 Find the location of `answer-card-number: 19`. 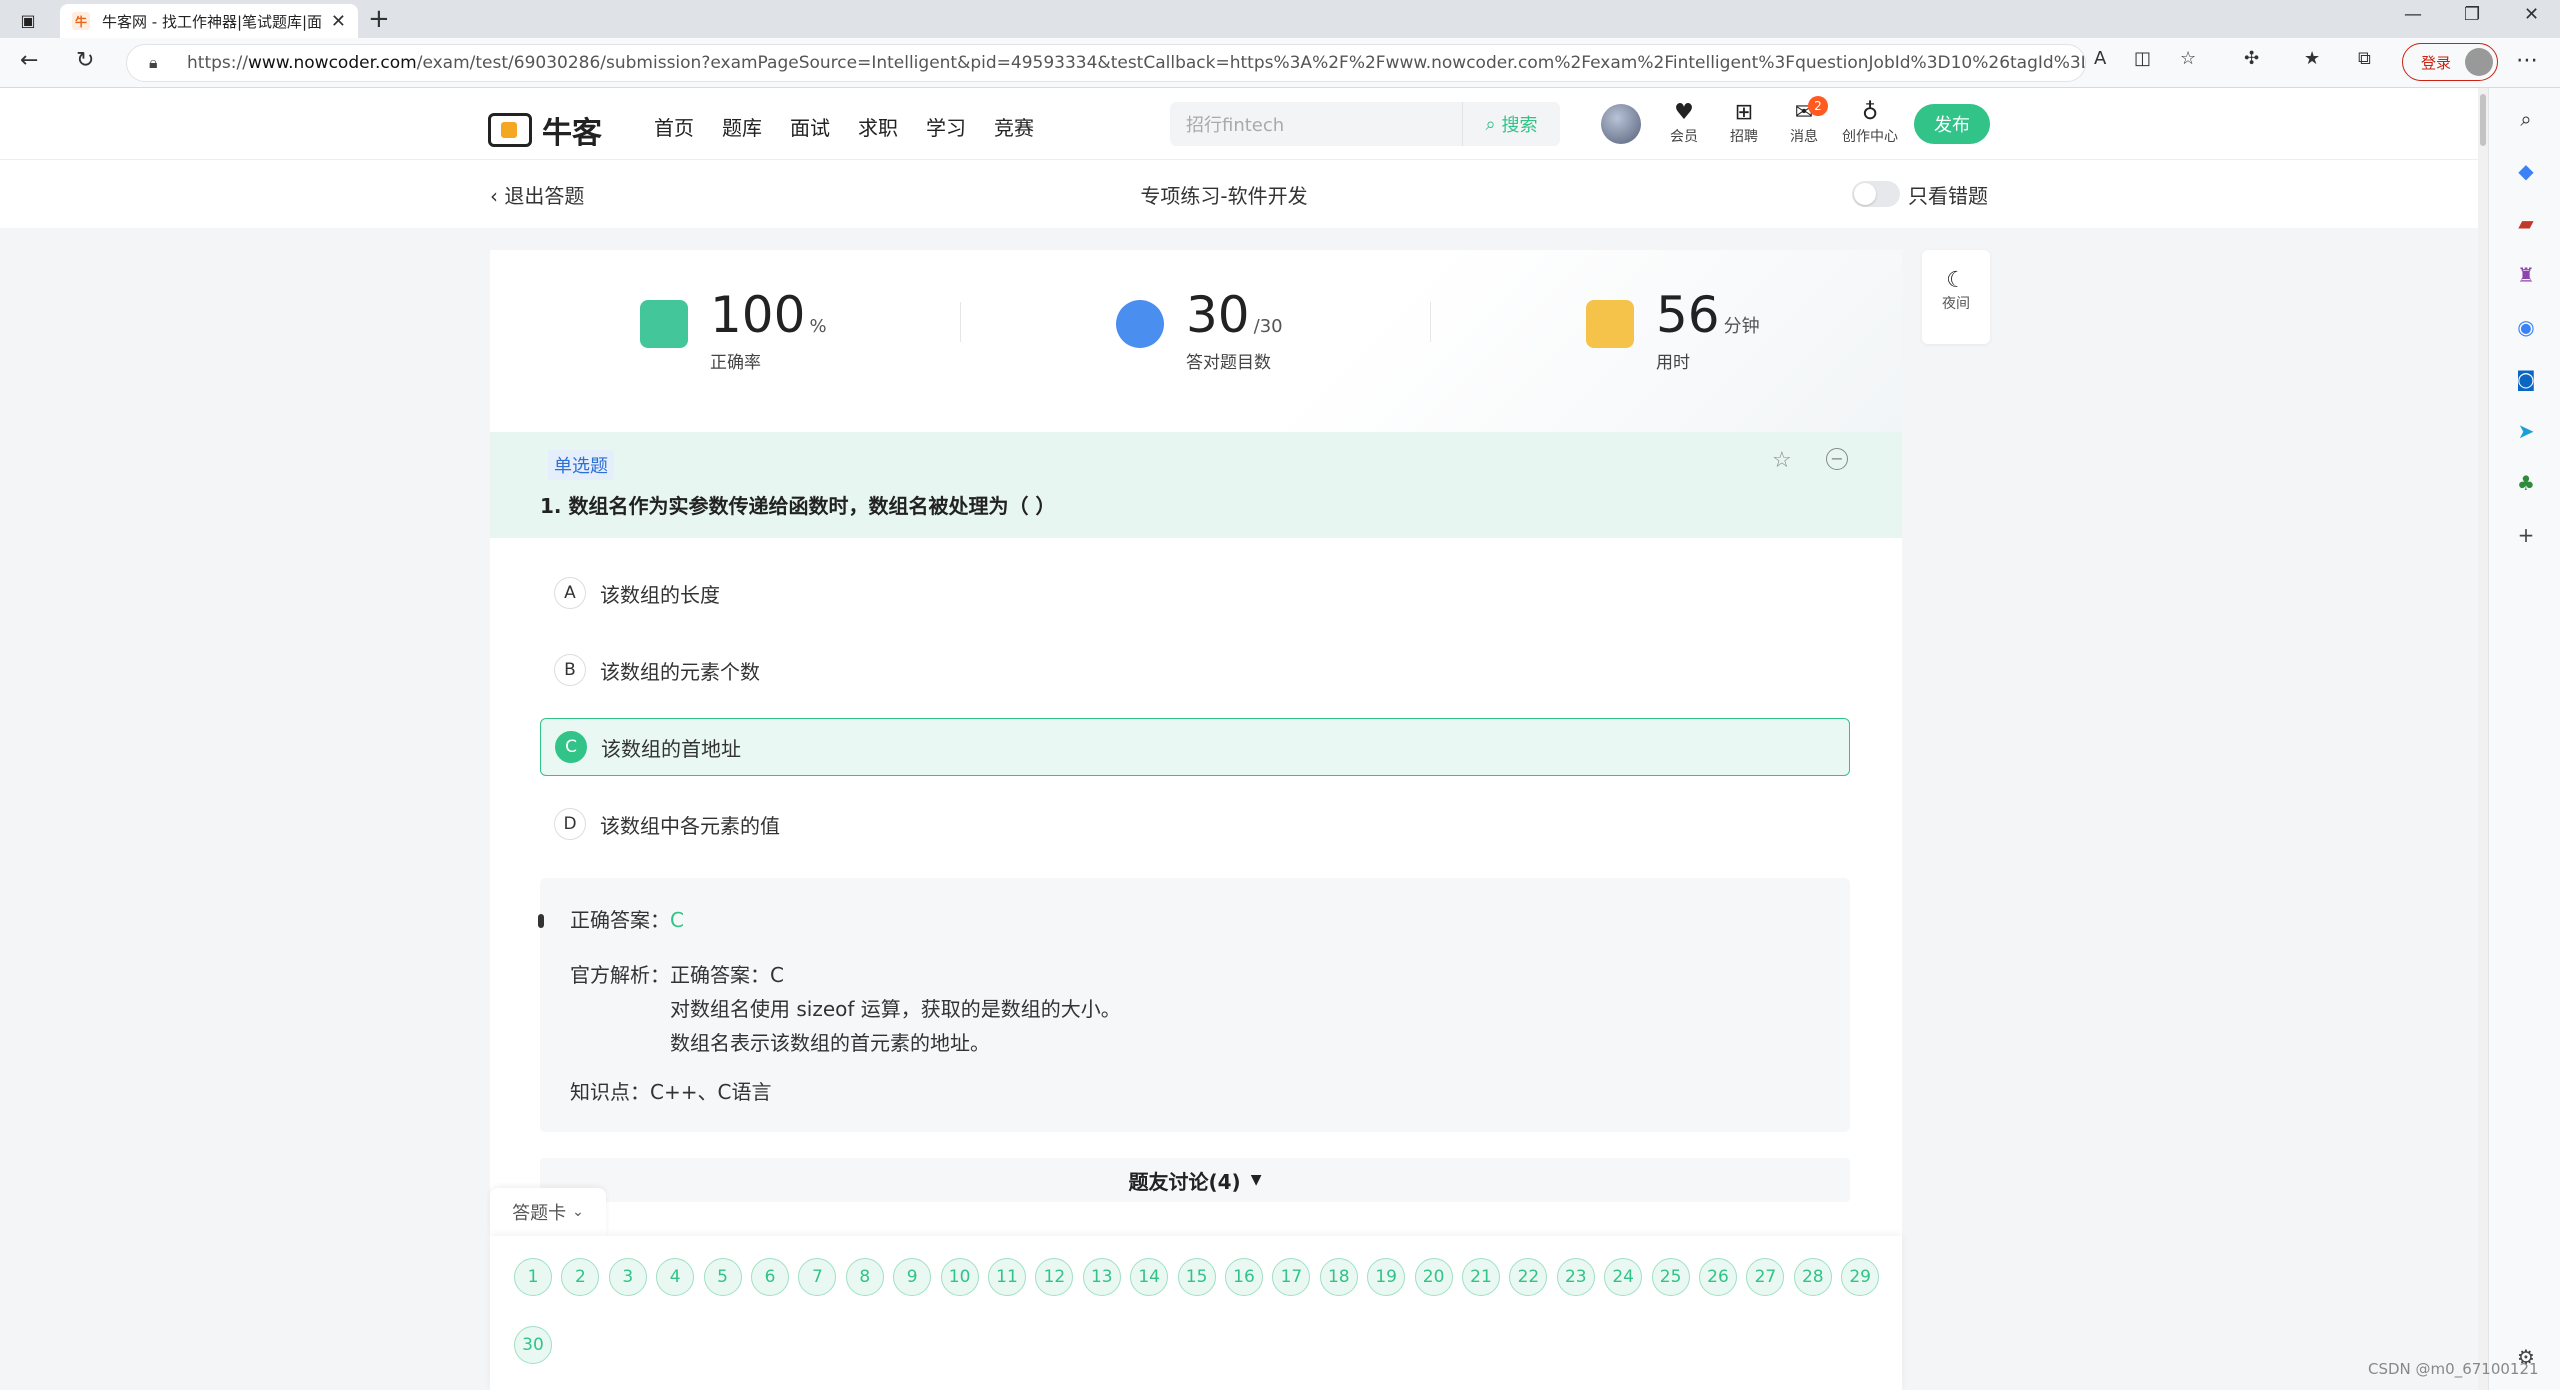

answer-card-number: 19 is located at coordinates (1386, 1277).